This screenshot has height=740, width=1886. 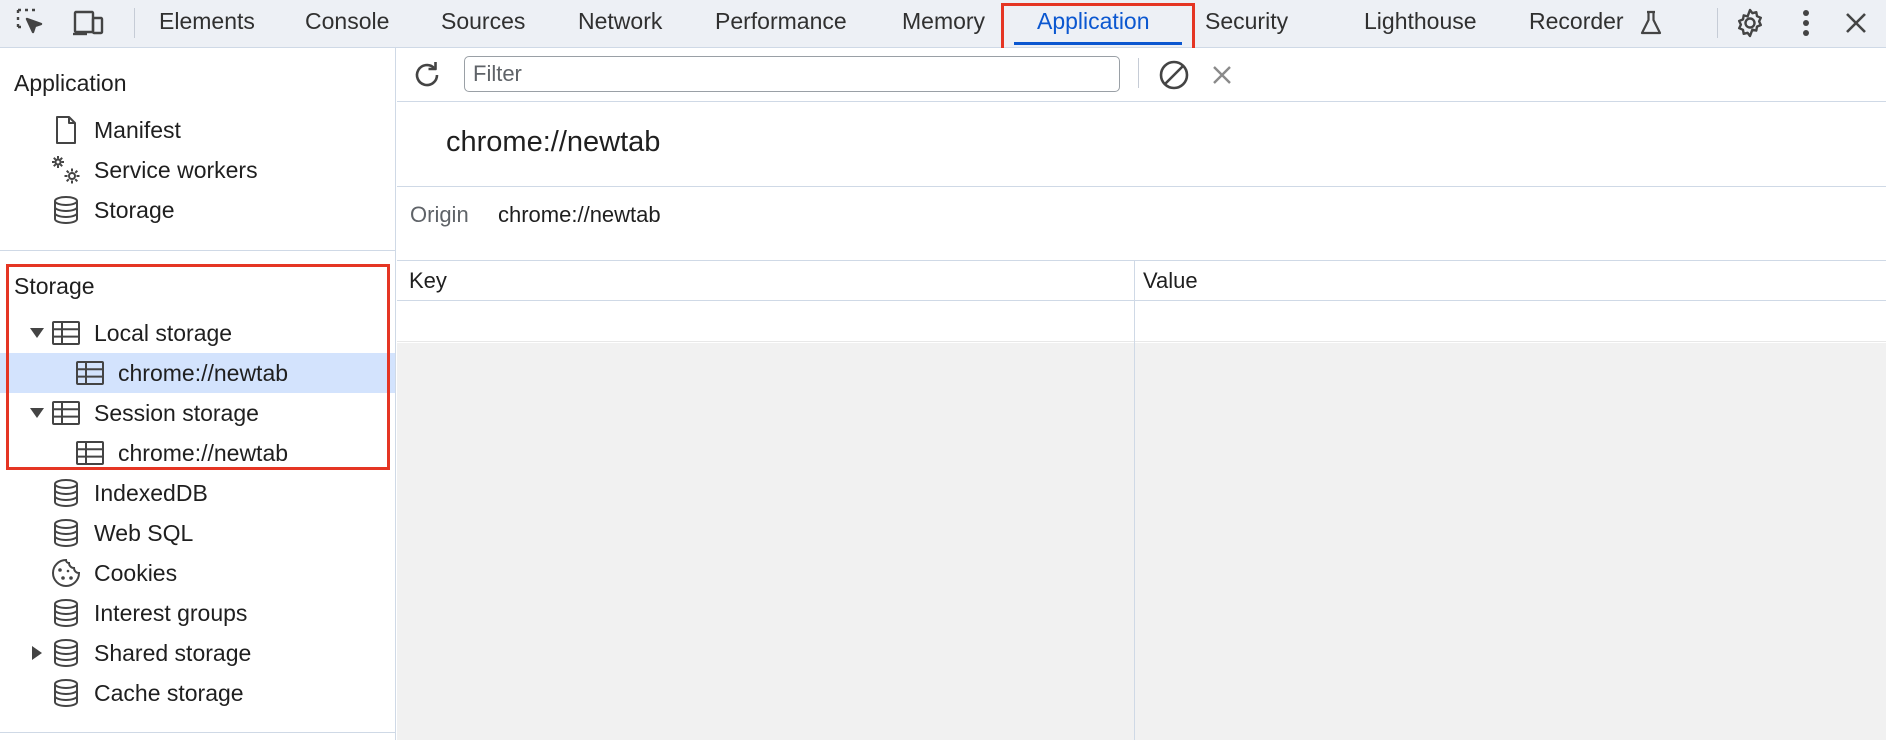 I want to click on inspect-element-icon, so click(x=31, y=23).